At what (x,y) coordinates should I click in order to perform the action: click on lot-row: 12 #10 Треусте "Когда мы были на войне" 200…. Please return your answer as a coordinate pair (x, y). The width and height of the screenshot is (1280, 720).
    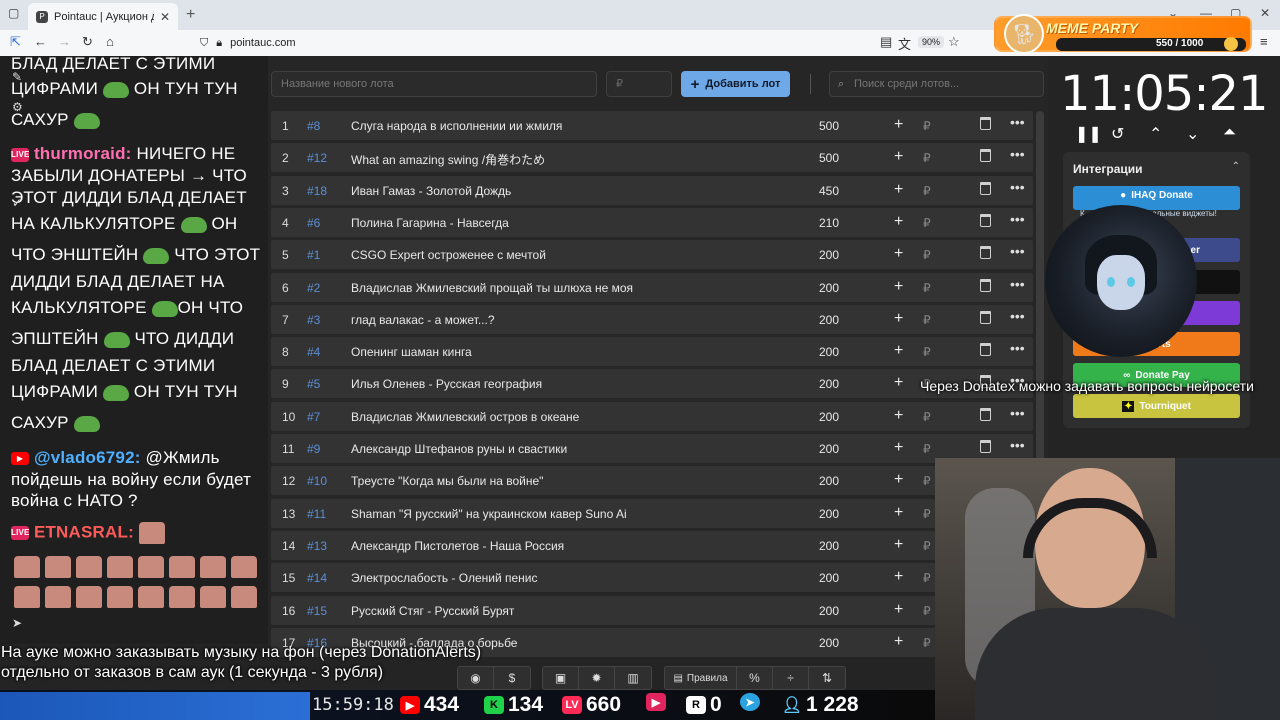
    Looking at the image, I should click on (652, 481).